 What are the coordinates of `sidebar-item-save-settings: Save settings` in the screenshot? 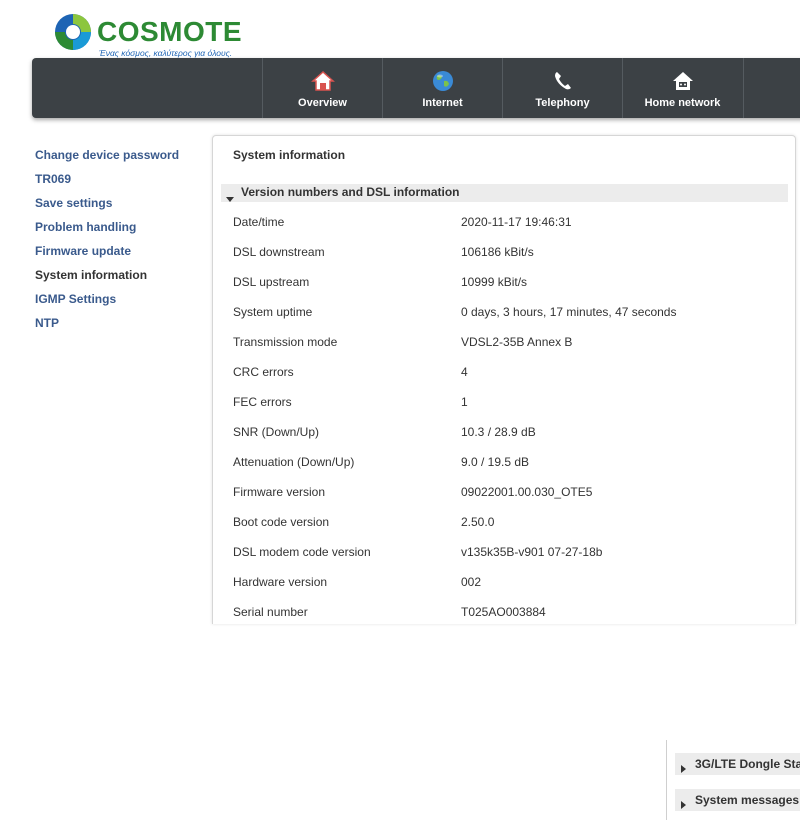 It's located at (107, 206).